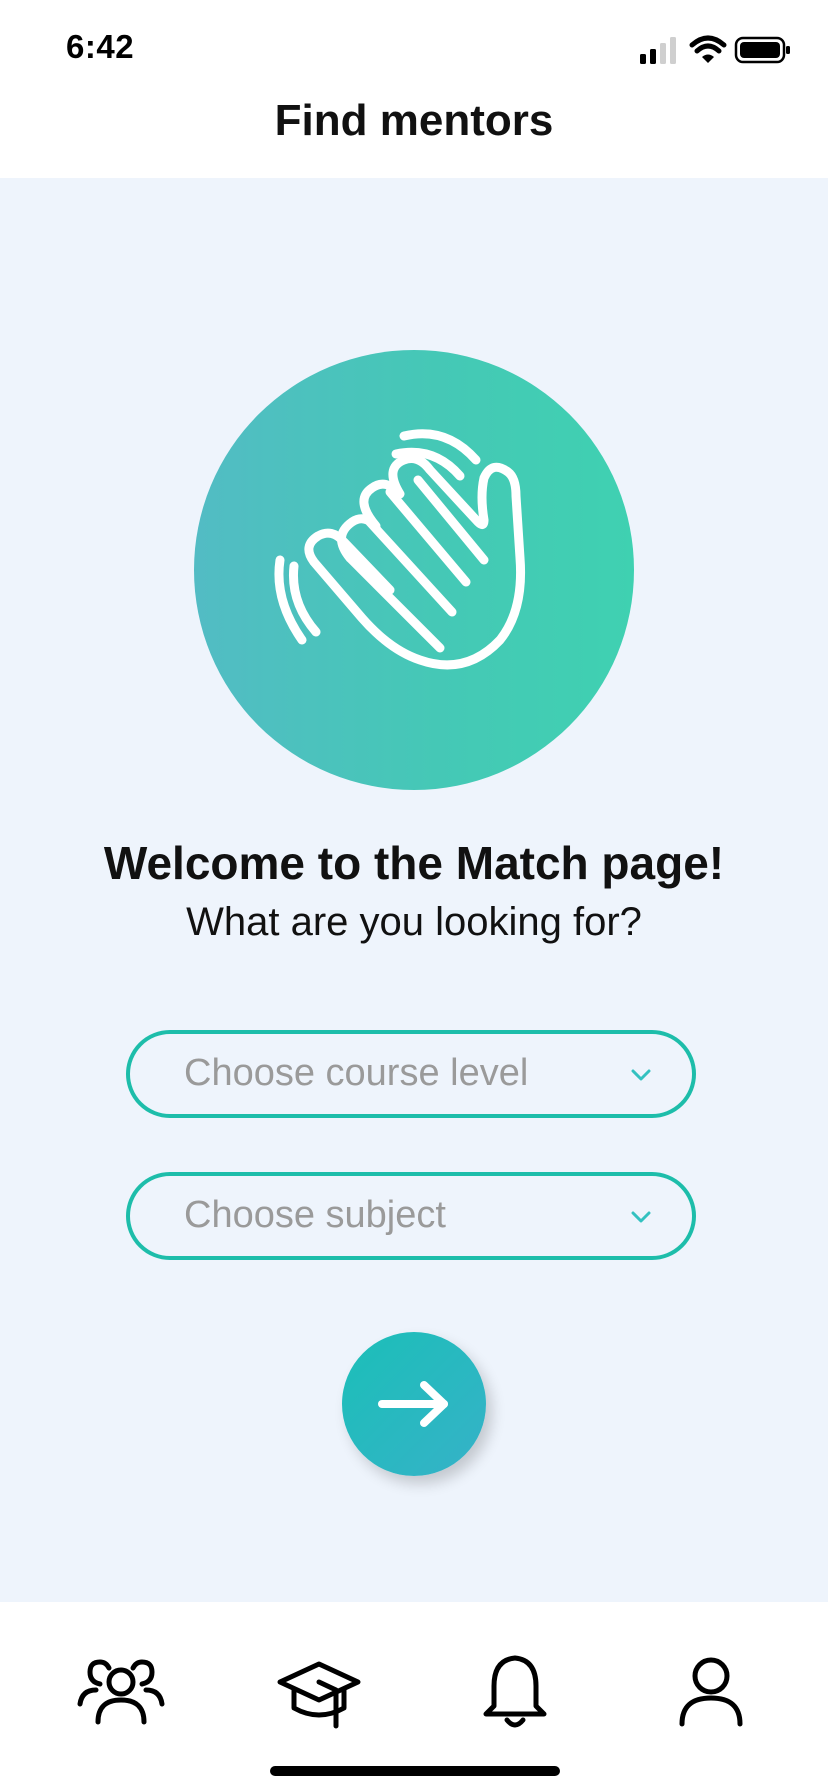 This screenshot has width=828, height=1792. I want to click on welcome-subtitle: What are you looking for?, so click(414, 922).